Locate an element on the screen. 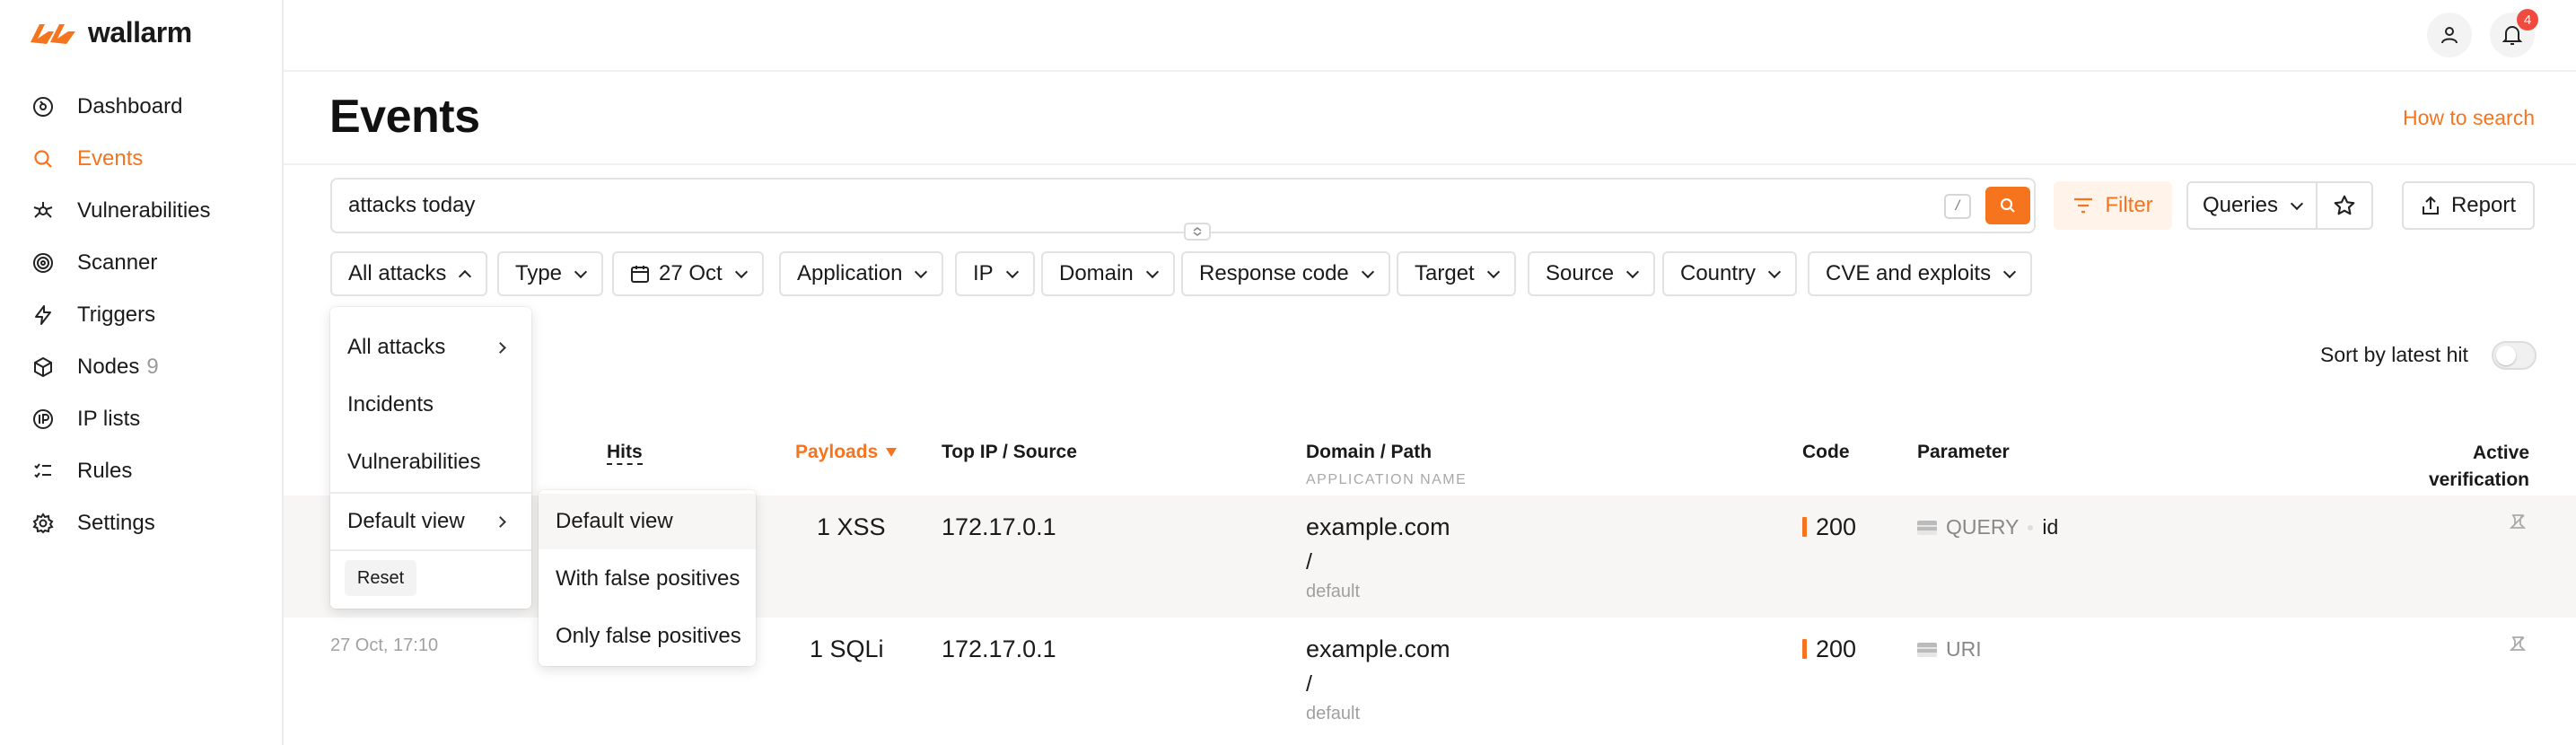 This screenshot has width=2576, height=745. row-payloads: 1 SQLi is located at coordinates (847, 648).